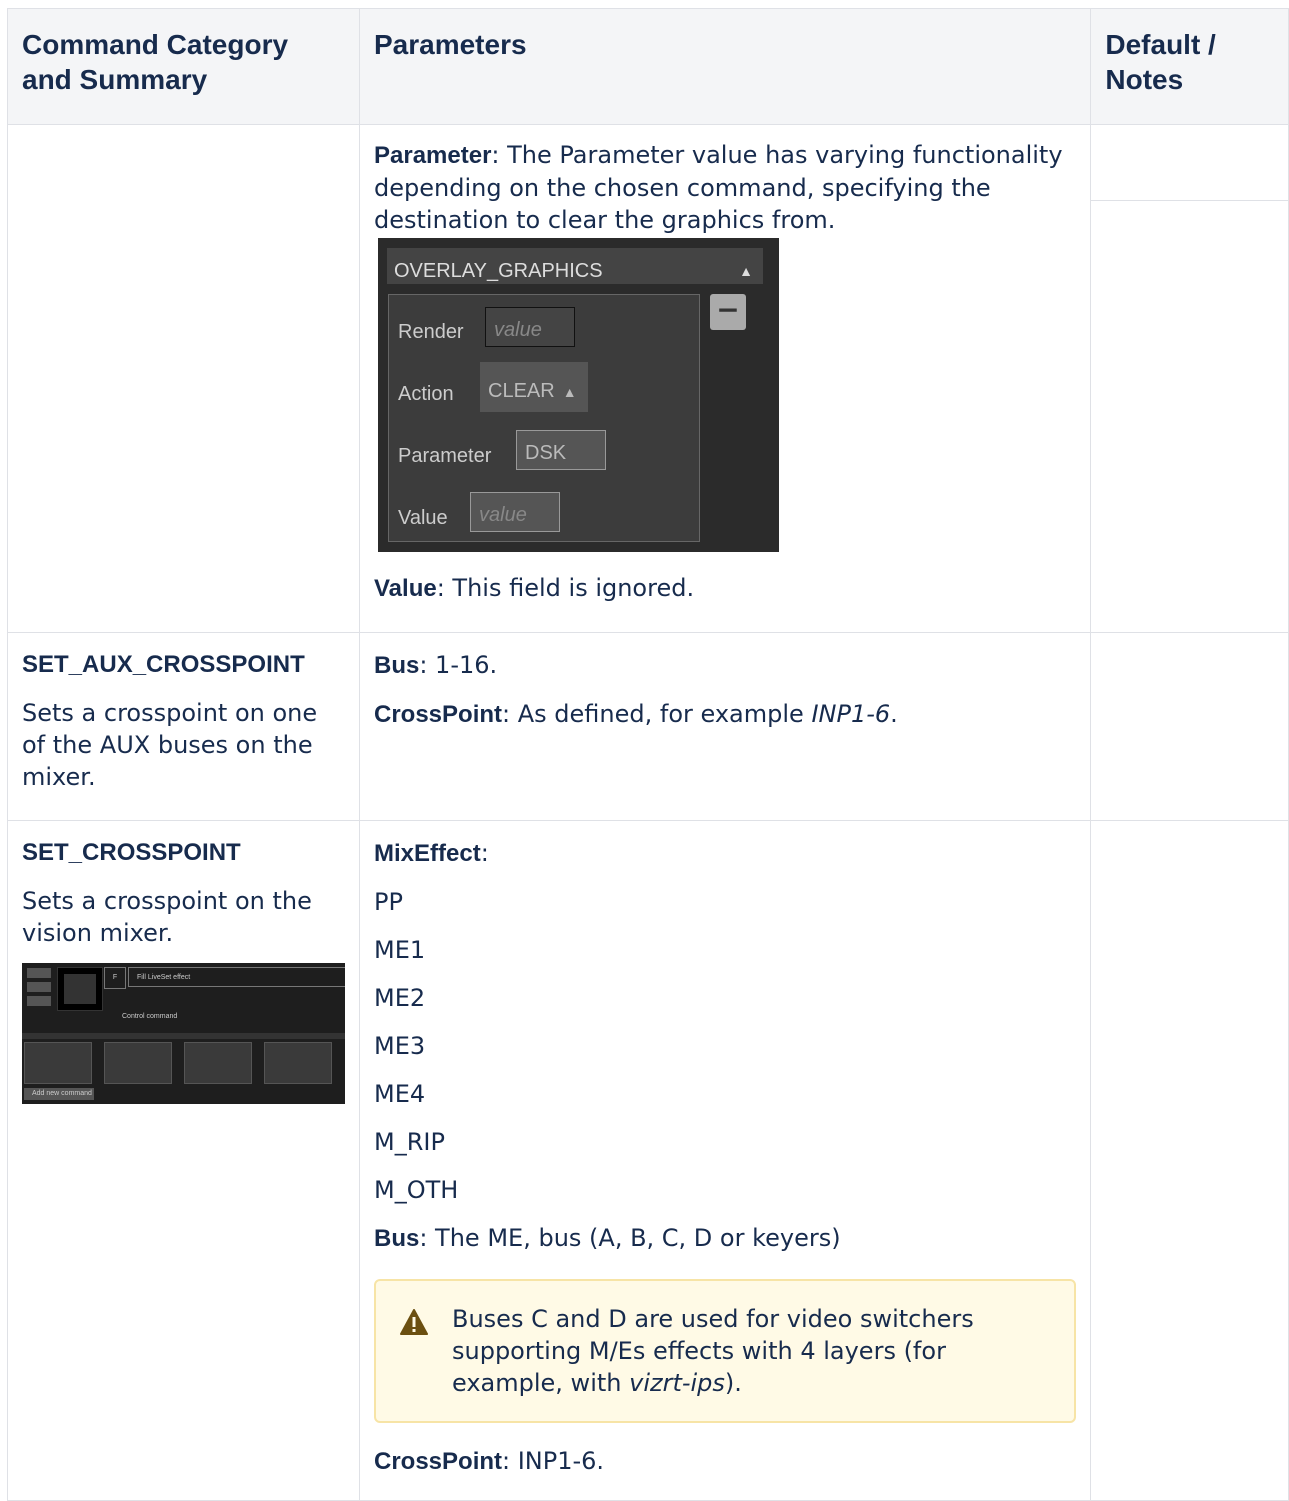 The width and height of the screenshot is (1289, 1501). I want to click on cell-empty, so click(183, 378).